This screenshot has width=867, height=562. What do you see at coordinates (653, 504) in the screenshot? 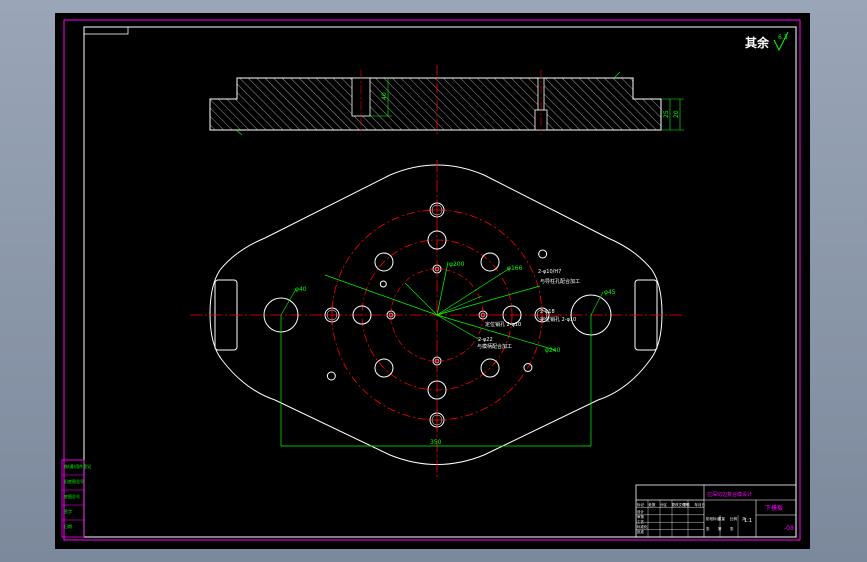
I see `title-block-label: 处数` at bounding box center [653, 504].